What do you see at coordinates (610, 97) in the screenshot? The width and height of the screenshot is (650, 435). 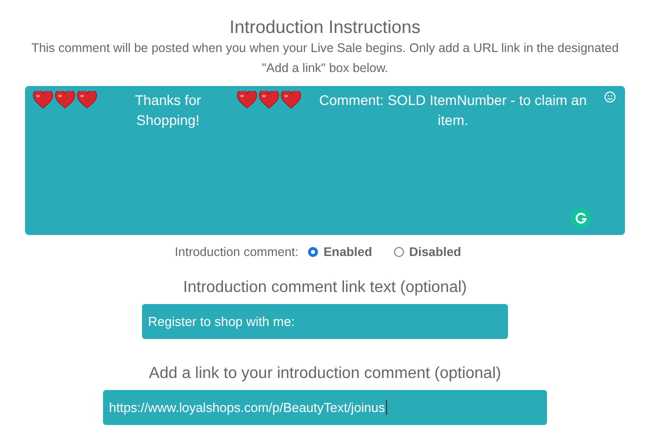 I see `emoji-icon` at bounding box center [610, 97].